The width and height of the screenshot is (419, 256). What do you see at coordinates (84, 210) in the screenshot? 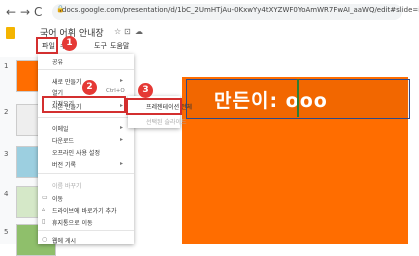
I see `menu-item-add-shortcut: 드라이브에 바로가기 추가` at bounding box center [84, 210].